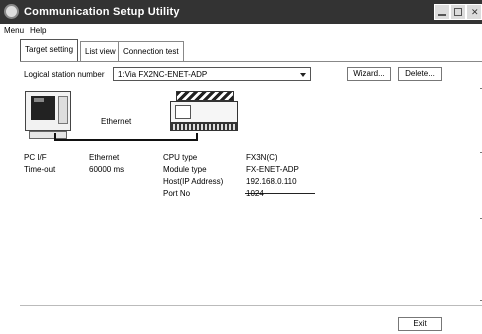 Image resolution: width=482 pixels, height=334 pixels. I want to click on tab-target-setting: Target setting, so click(49, 50).